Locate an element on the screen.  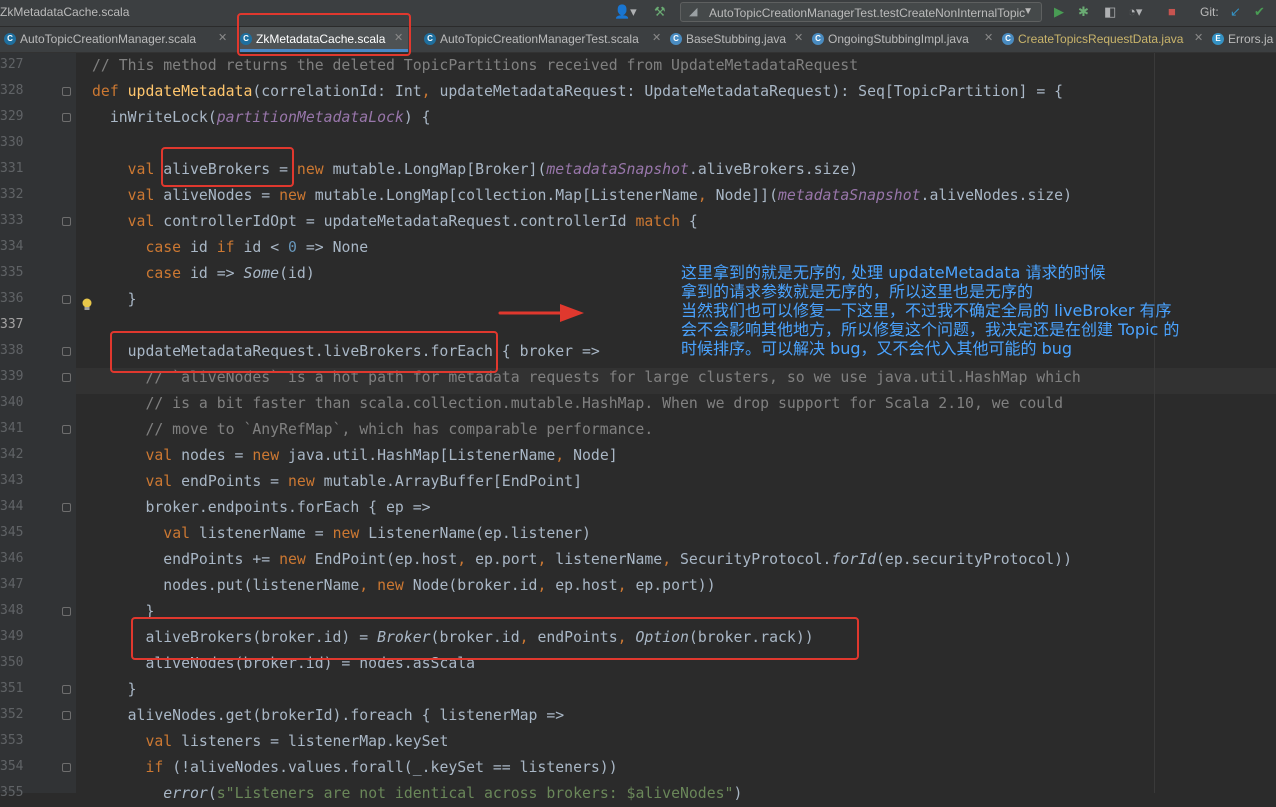
hammer-build-icon: ⚒ is located at coordinates (660, 12).